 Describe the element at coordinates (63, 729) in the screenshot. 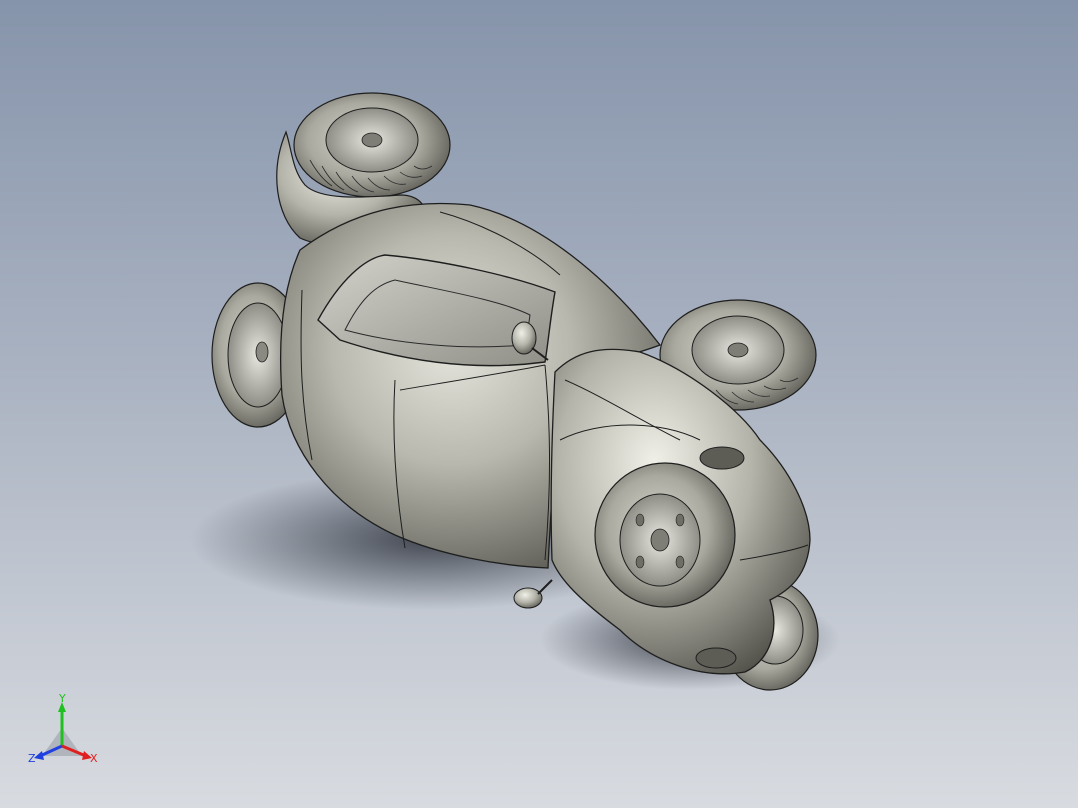

I see `view-orientation-triad: Y X Z` at that location.